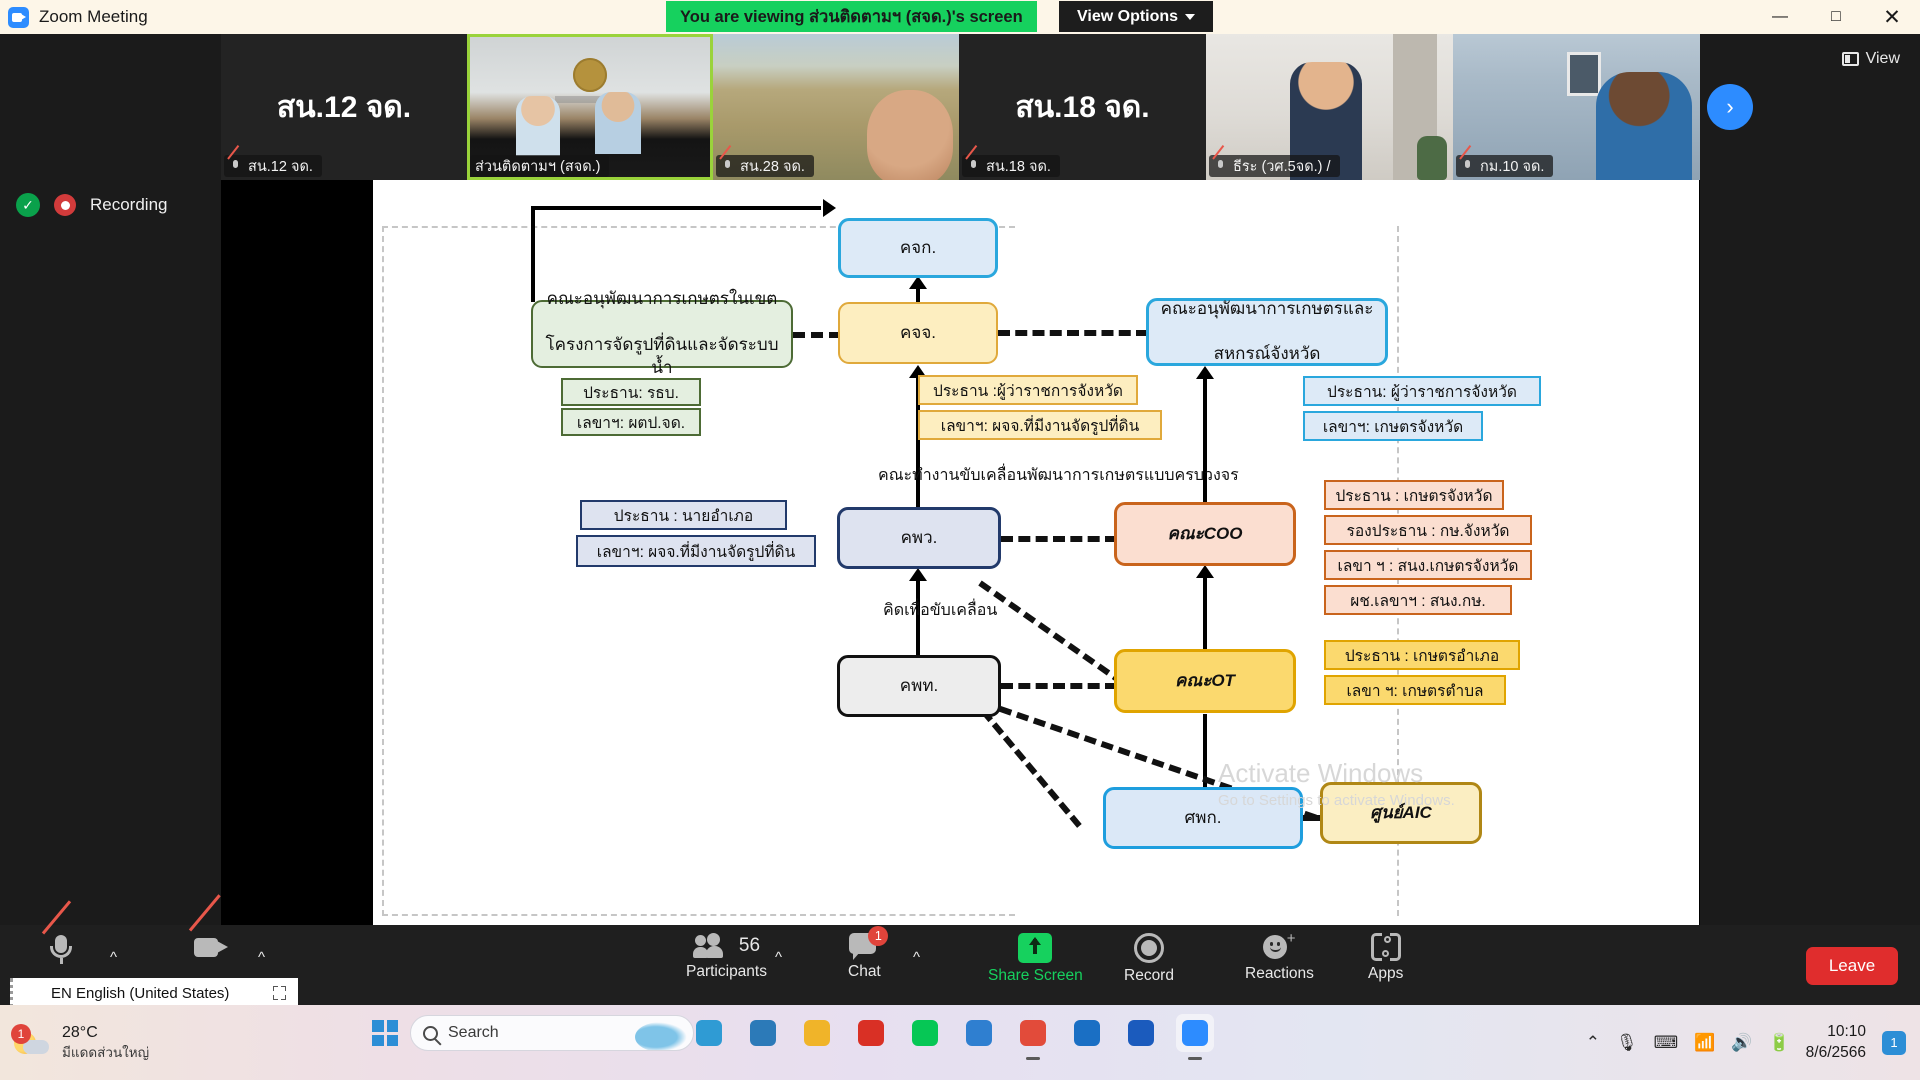 The image size is (1920, 1080). What do you see at coordinates (1329, 107) in the screenshot?
I see `video-tile-4: ธีระ (วศ.5จด.) /` at bounding box center [1329, 107].